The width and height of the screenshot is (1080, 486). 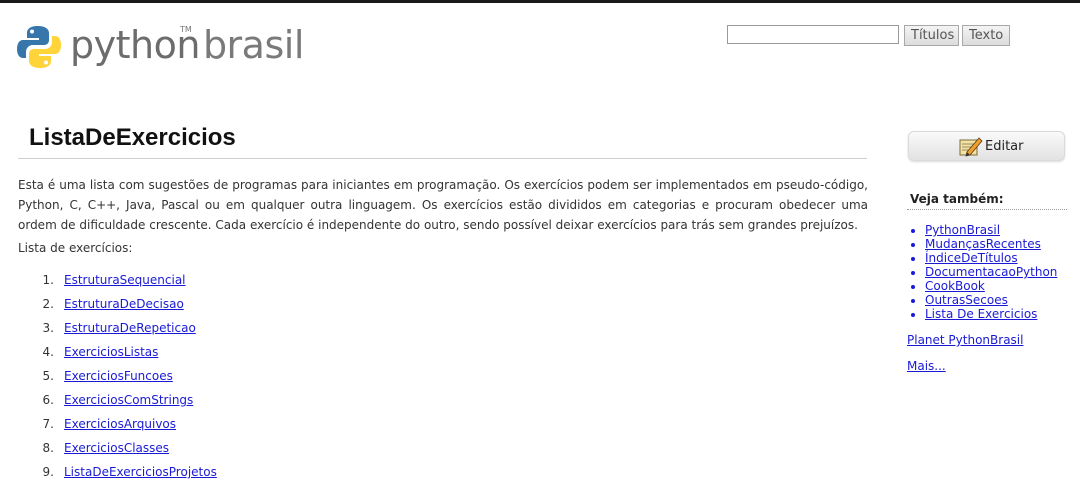 What do you see at coordinates (48, 280) in the screenshot?
I see `list-item-number: 1.` at bounding box center [48, 280].